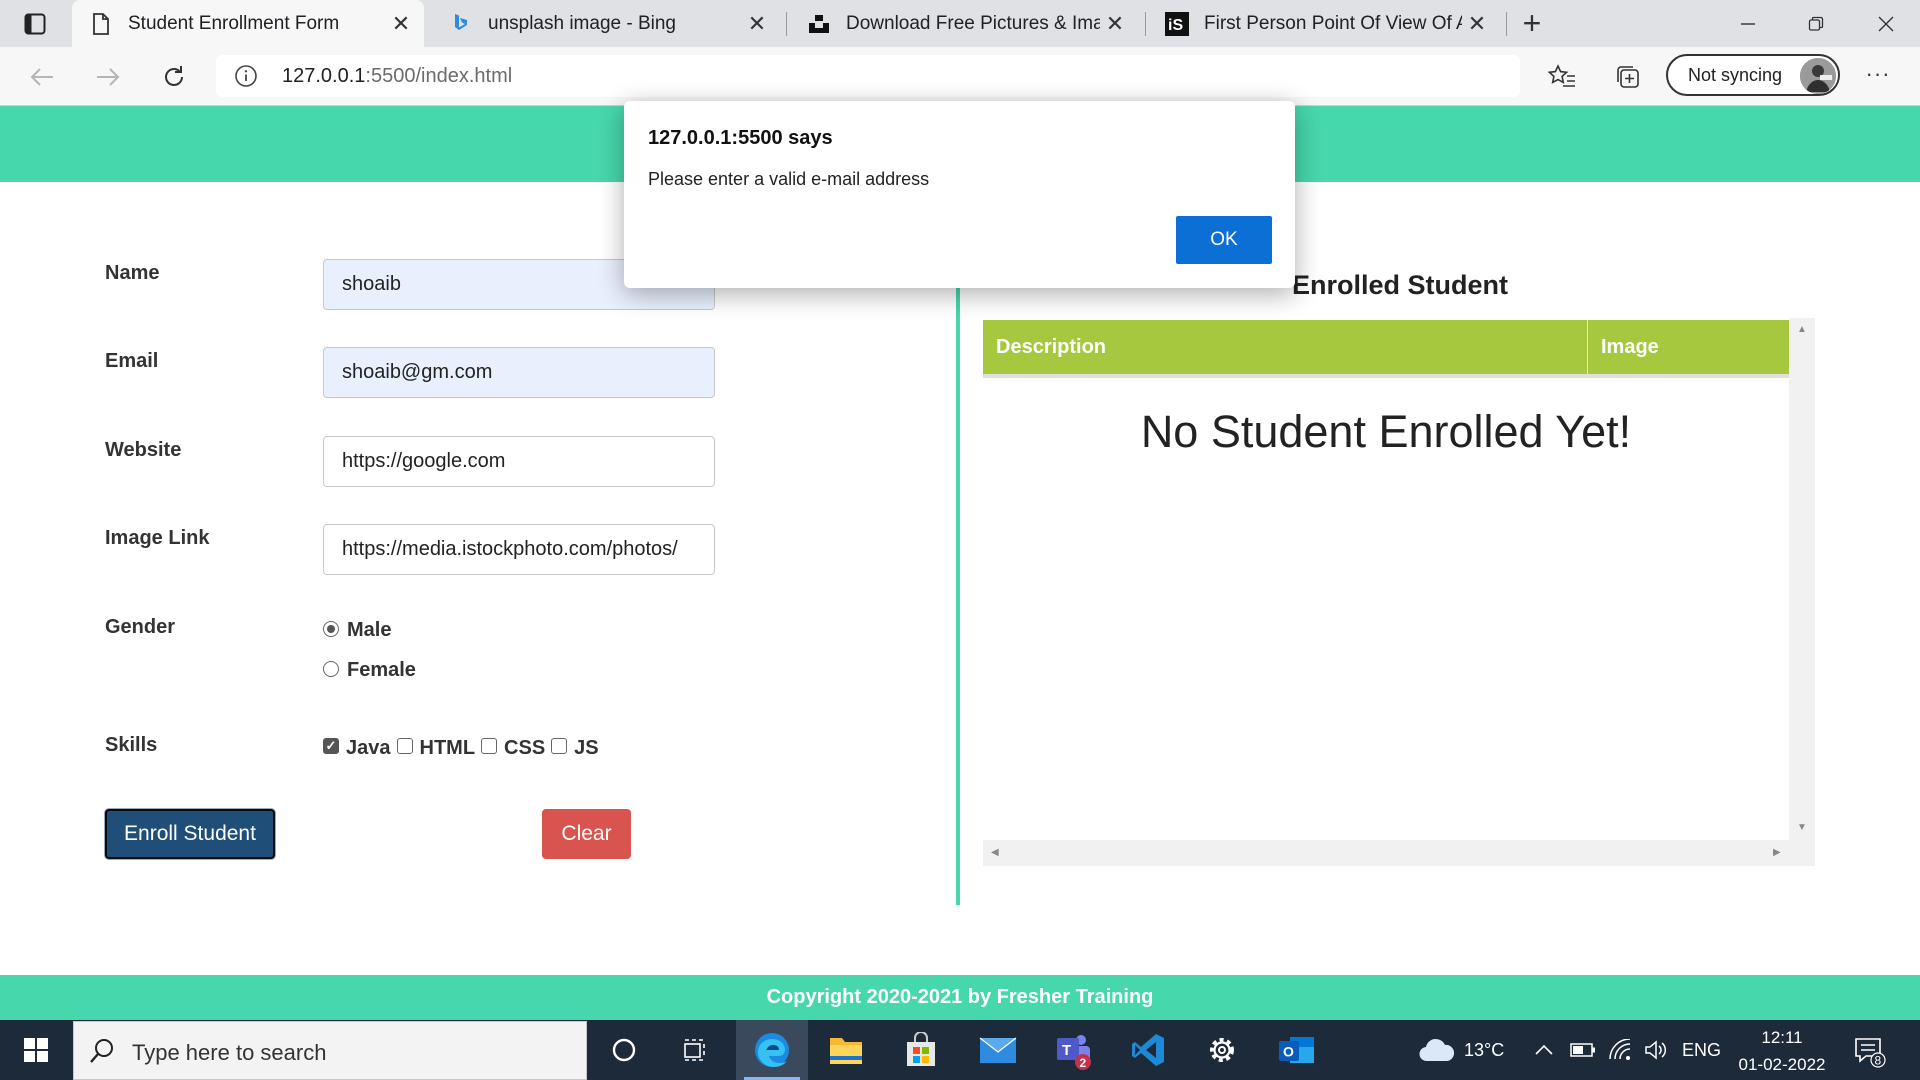  What do you see at coordinates (1701, 1050) in the screenshot?
I see `input-language: ENG` at bounding box center [1701, 1050].